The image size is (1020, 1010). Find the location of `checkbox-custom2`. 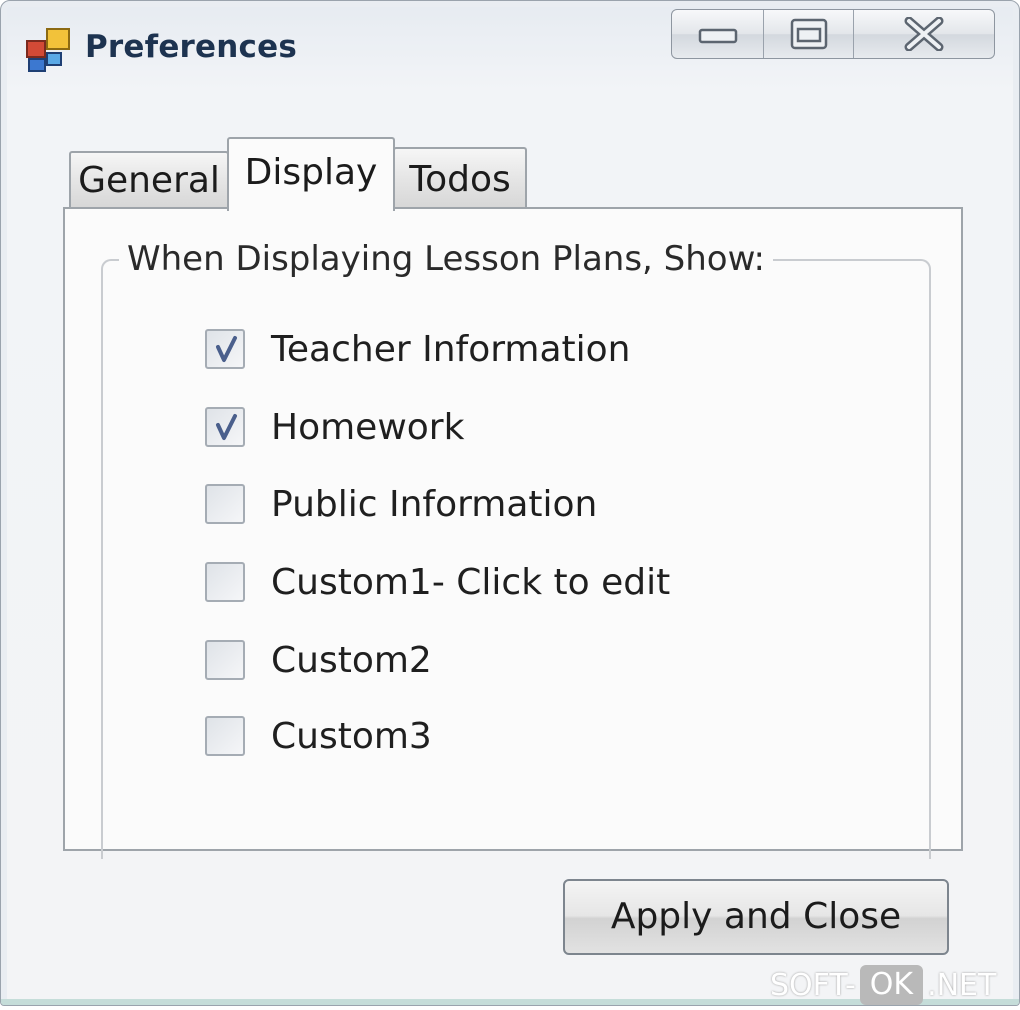

checkbox-custom2 is located at coordinates (225, 660).